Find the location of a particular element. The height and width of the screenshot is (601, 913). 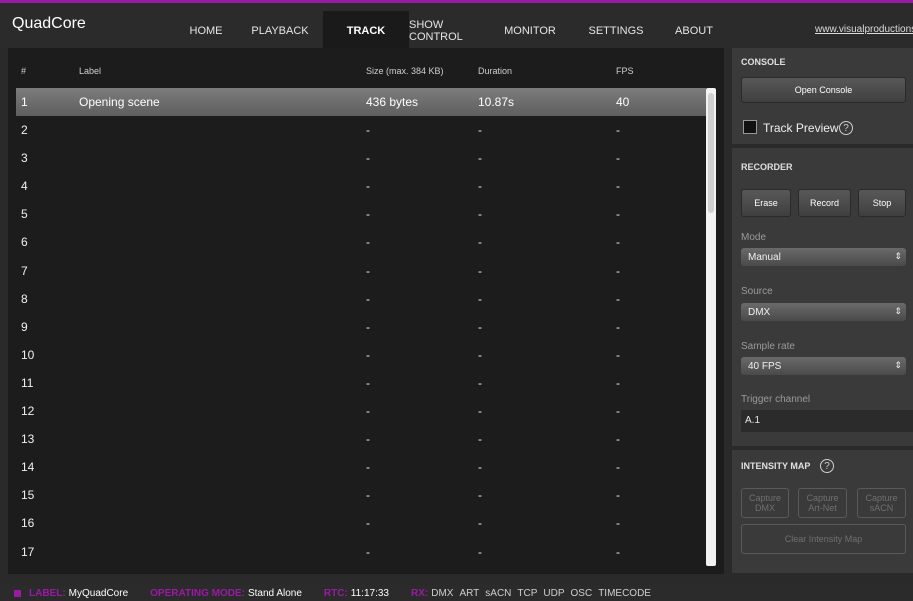

rx-key: RX: is located at coordinates (419, 593).